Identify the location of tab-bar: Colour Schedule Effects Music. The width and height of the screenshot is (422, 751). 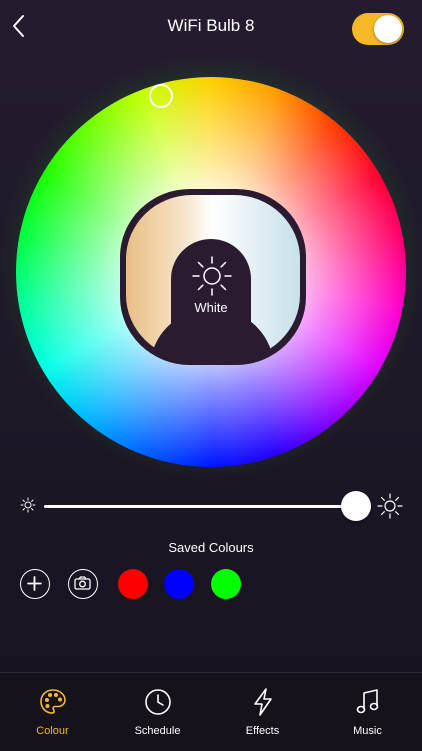
(211, 711).